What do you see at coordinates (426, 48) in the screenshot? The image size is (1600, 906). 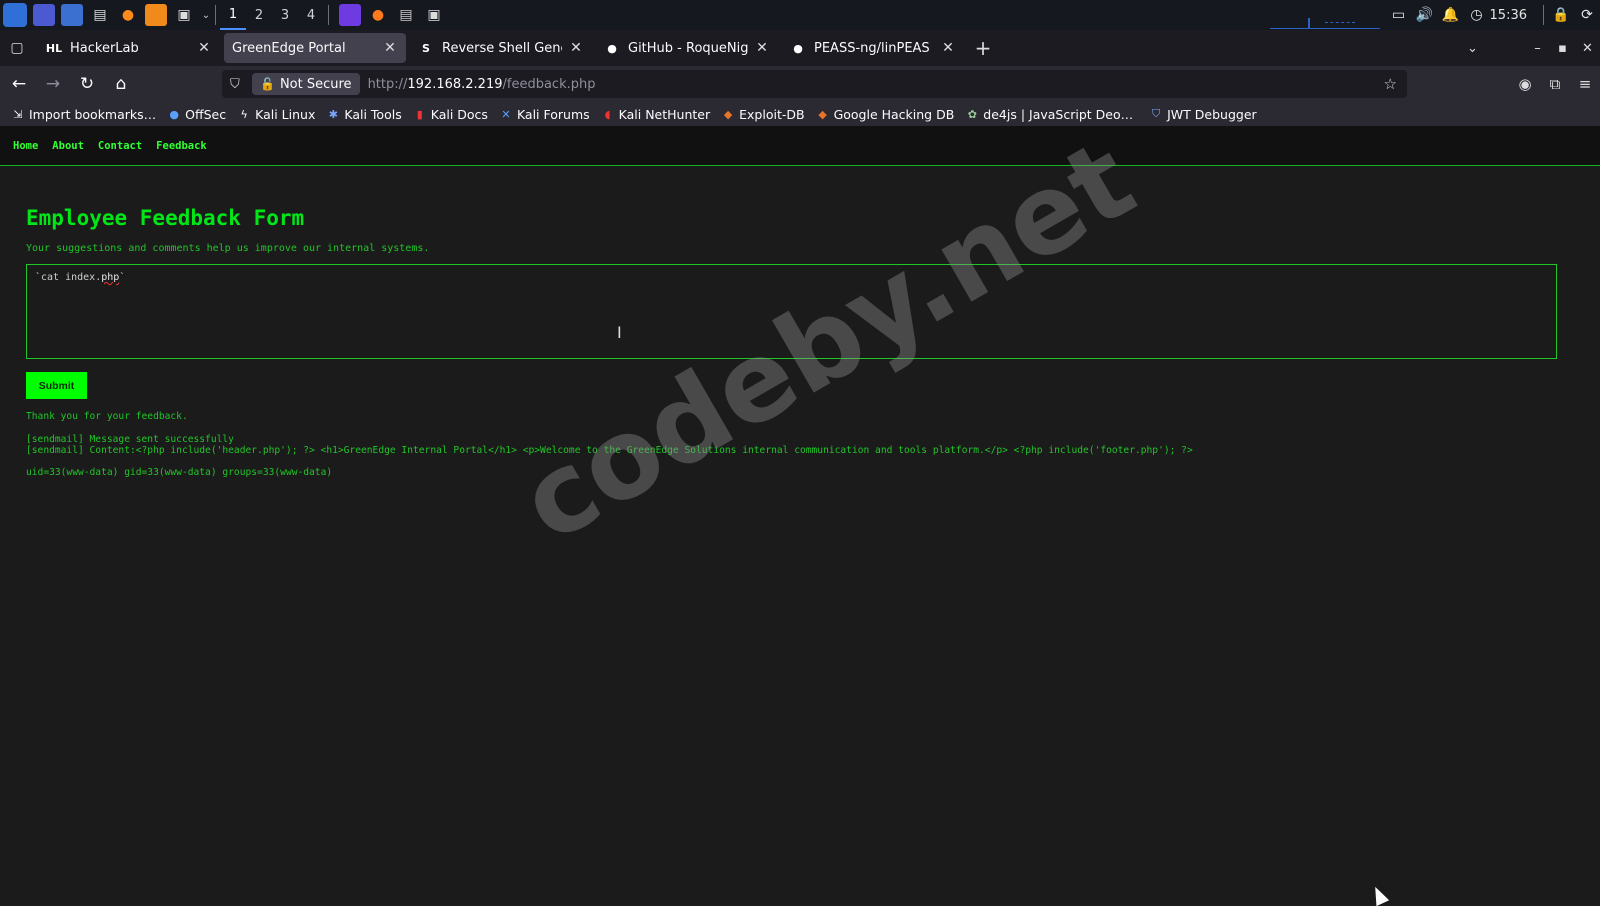 I see `revshell-favicon-icon: S` at bounding box center [426, 48].